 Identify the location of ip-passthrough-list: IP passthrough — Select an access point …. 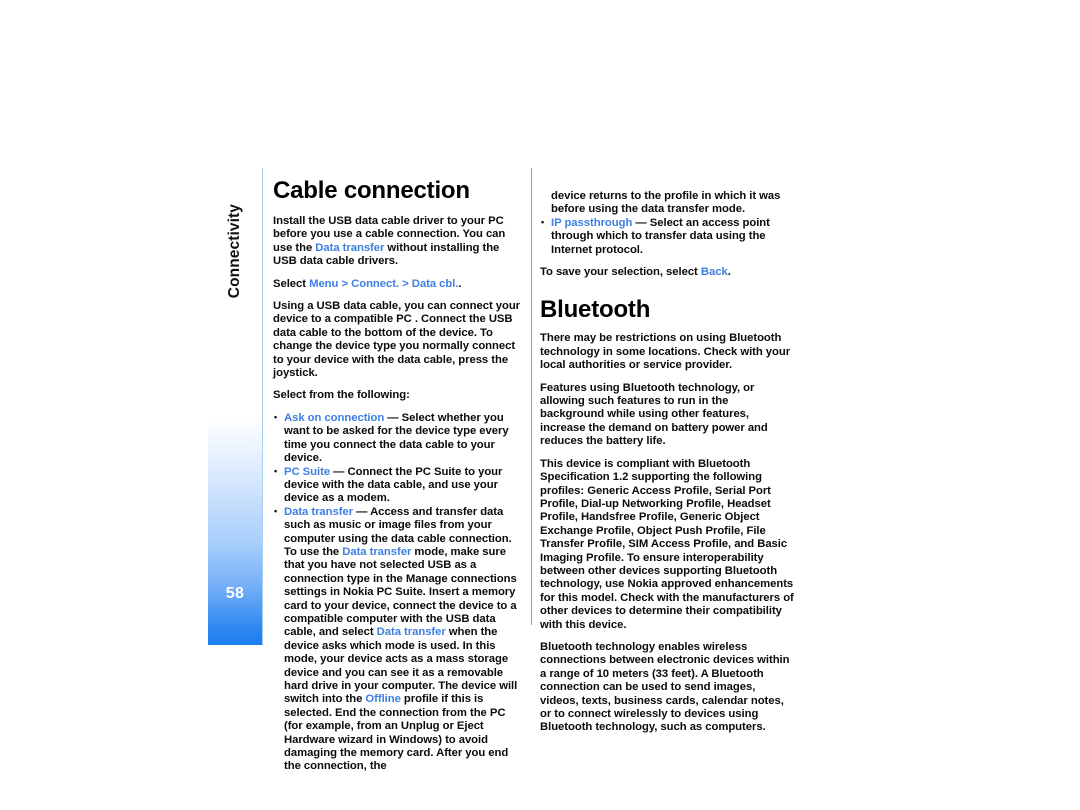
(667, 236).